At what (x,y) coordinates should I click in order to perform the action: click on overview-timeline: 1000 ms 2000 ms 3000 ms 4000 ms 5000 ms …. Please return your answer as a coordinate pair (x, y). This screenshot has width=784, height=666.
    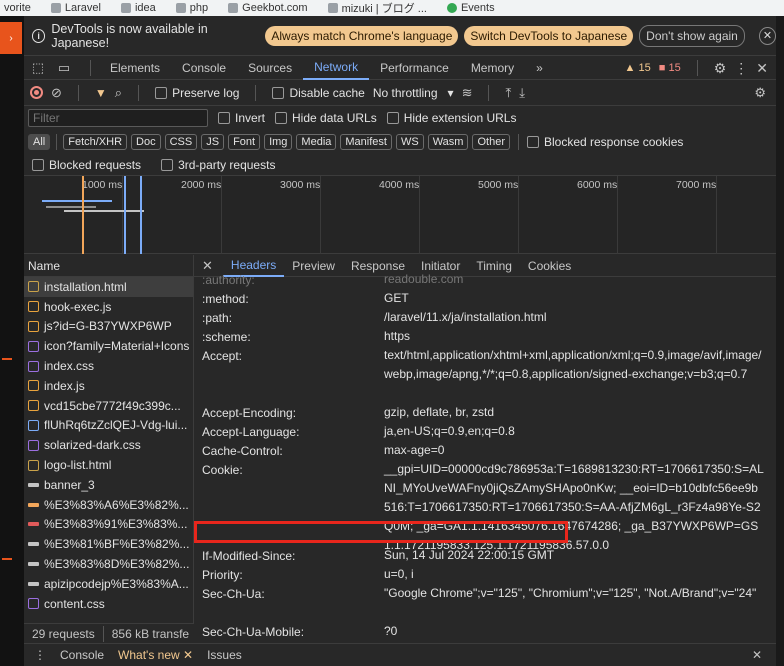
    Looking at the image, I should click on (400, 215).